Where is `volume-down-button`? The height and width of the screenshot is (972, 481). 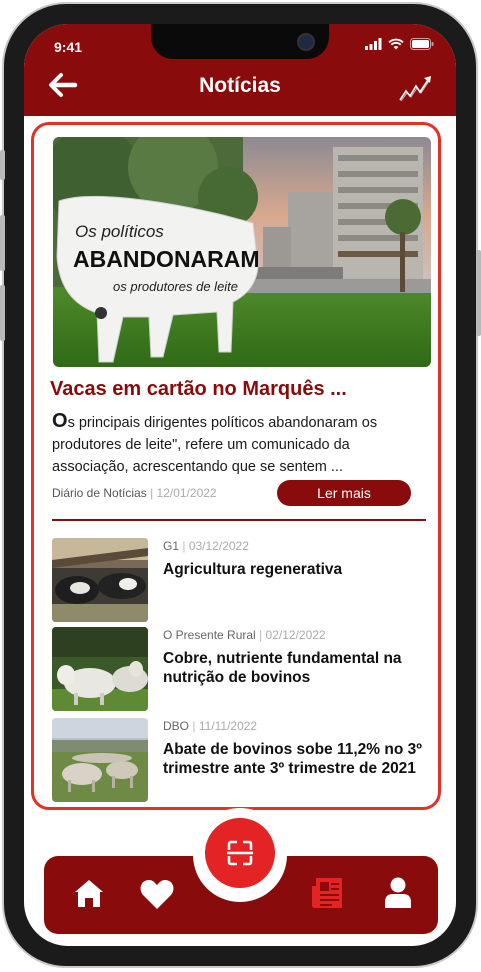 volume-down-button is located at coordinates (2, 313).